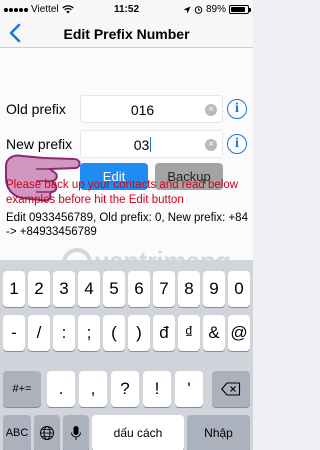  Describe the element at coordinates (14, 333) in the screenshot. I see `symbol-key-0: -` at that location.